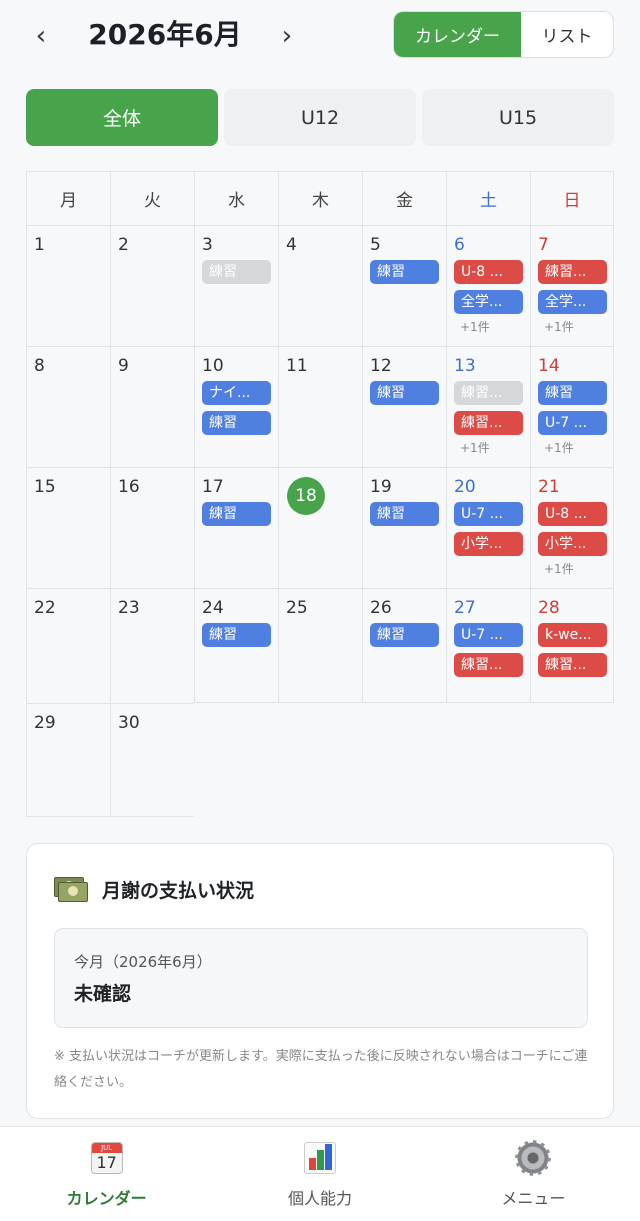 This screenshot has width=640, height=1221. Describe the element at coordinates (404, 527) in the screenshot. I see `day-cell: 19 練習` at that location.